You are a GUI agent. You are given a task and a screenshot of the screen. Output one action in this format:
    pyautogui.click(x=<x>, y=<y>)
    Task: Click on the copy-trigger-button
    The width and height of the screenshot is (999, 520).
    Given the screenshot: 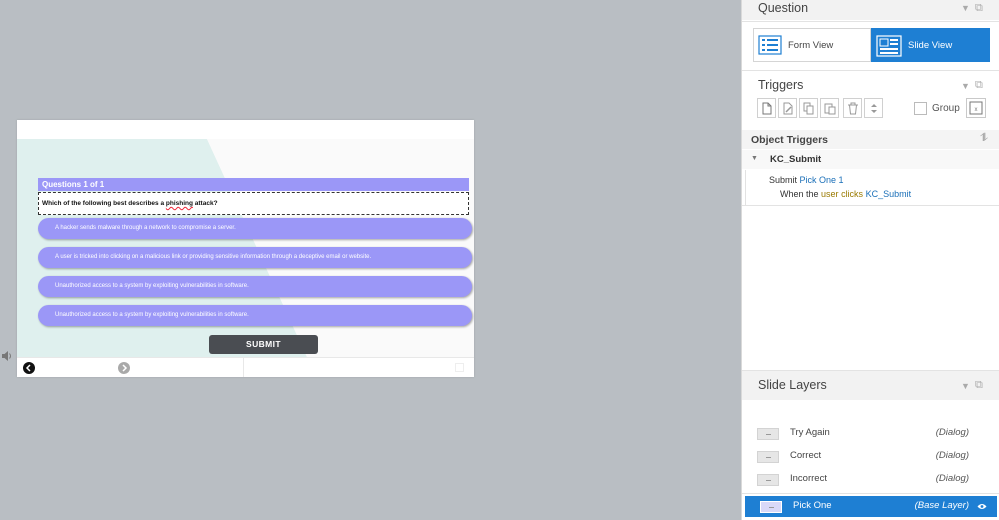 What is the action you would take?
    pyautogui.click(x=808, y=108)
    